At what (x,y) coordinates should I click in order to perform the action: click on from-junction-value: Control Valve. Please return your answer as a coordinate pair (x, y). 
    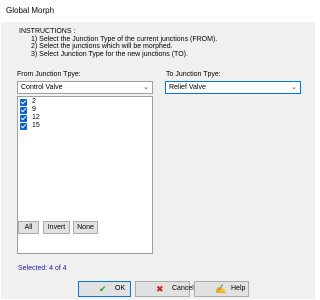
    Looking at the image, I should click on (42, 87).